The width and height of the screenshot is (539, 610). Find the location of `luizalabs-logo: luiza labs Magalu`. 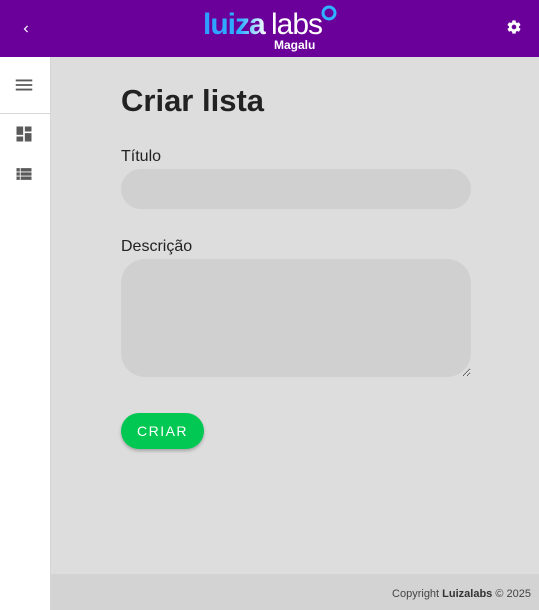

luizalabs-logo: luiza labs Magalu is located at coordinates (273, 28).